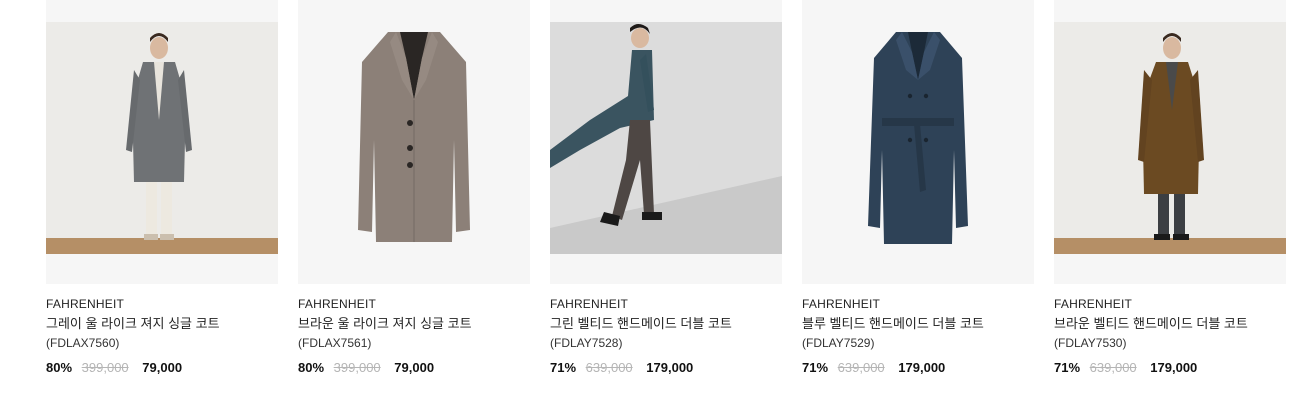 Image resolution: width=1300 pixels, height=404 pixels. I want to click on product-photo-belted-coat, so click(918, 142).